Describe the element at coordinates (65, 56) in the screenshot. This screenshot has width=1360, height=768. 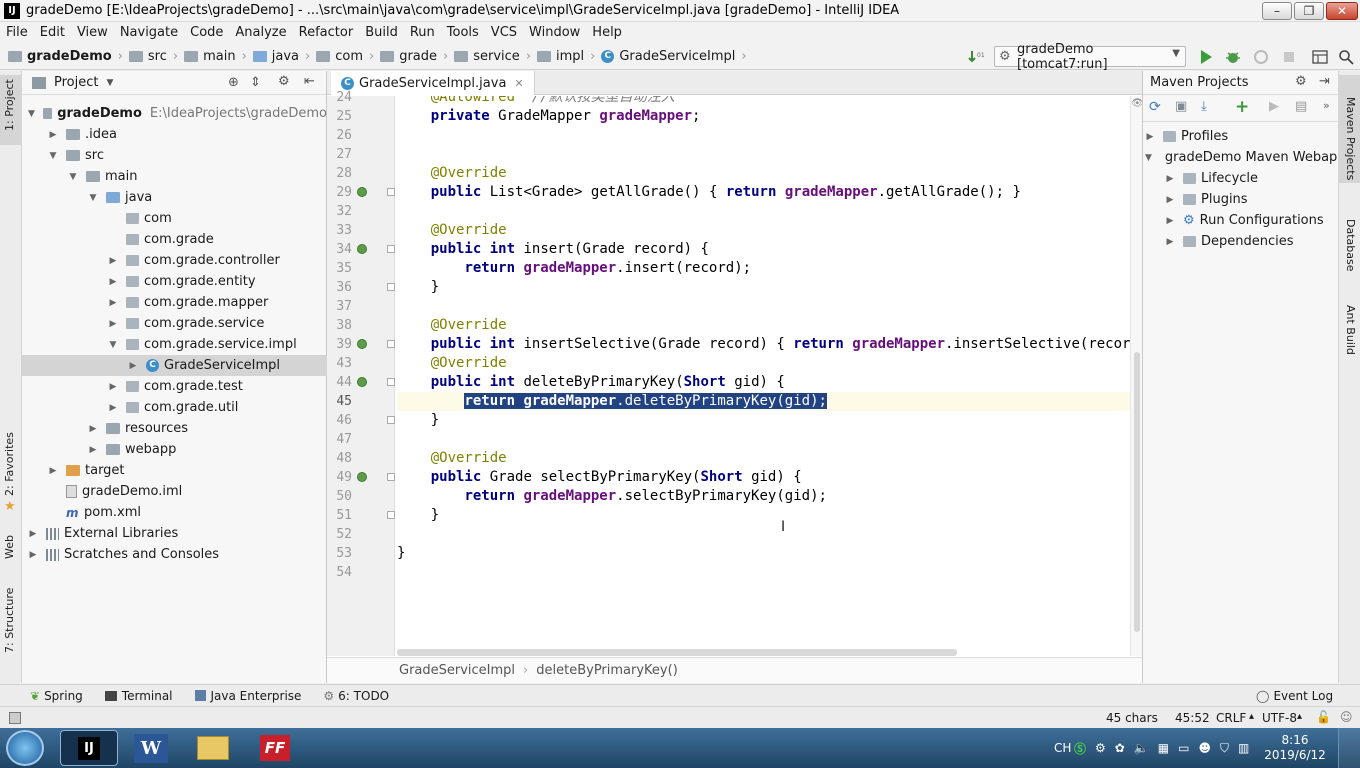
I see `breadcrumb-item: gradeDemo ›` at that location.